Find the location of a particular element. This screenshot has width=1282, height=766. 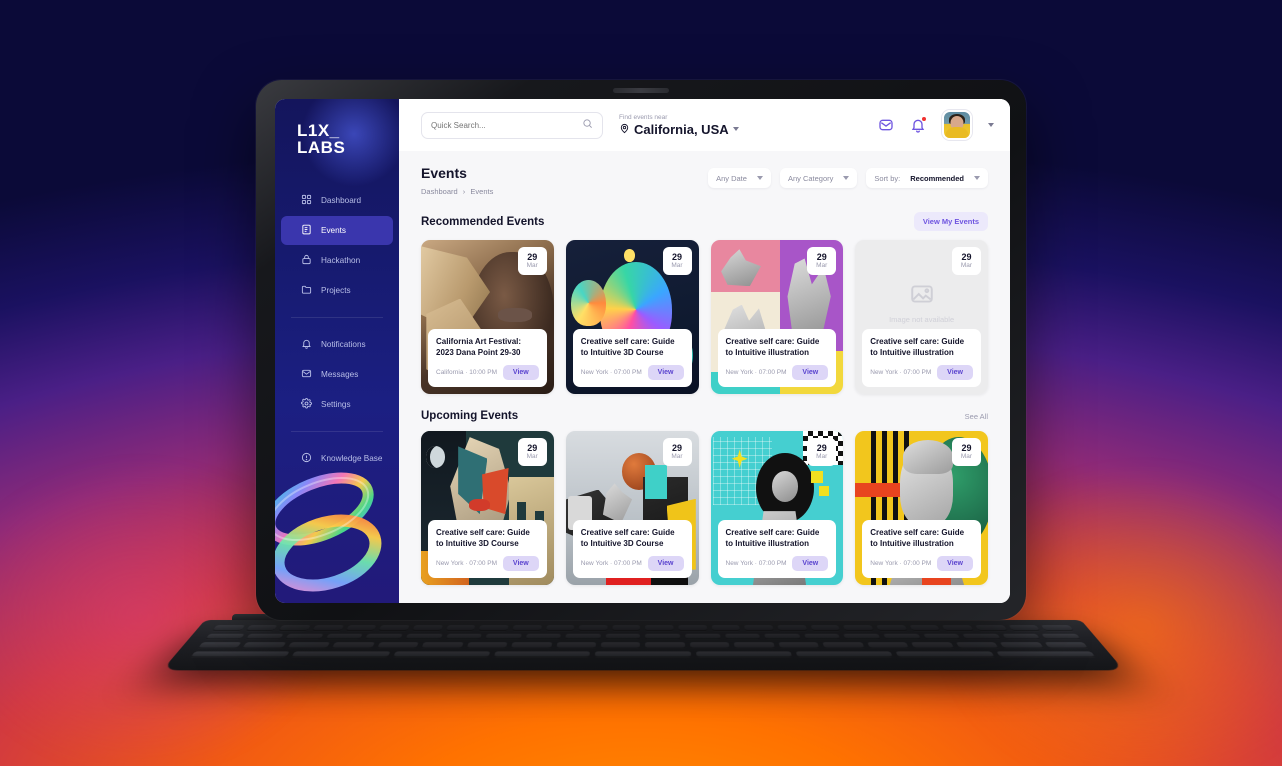

account-chevron-down-icon is located at coordinates (991, 125).